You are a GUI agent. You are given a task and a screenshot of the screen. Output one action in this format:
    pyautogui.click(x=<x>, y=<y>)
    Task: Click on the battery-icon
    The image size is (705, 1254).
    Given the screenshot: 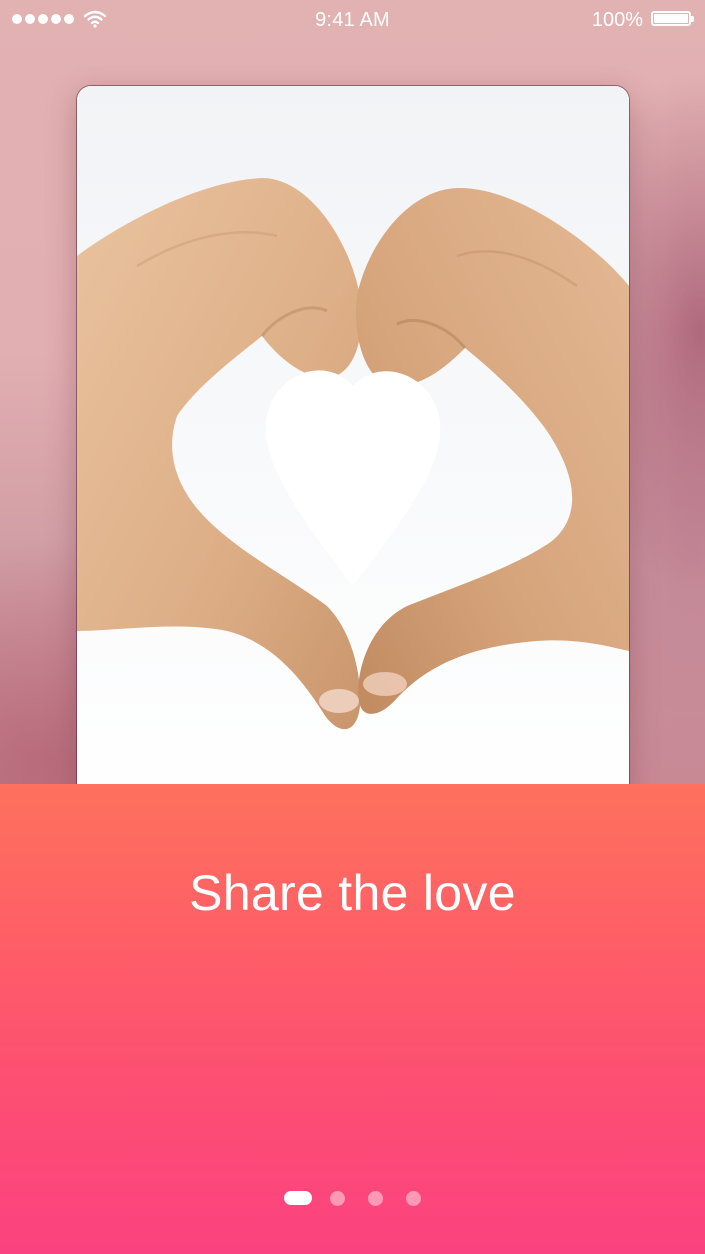 What is the action you would take?
    pyautogui.click(x=672, y=18)
    